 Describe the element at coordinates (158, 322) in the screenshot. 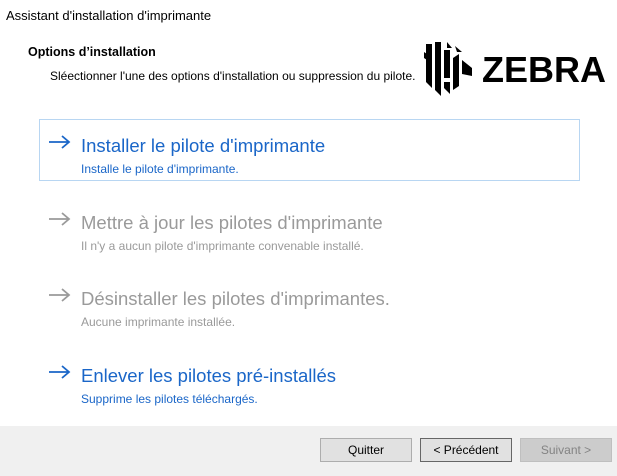

I see `option-description: Aucune imprimante installée.` at that location.